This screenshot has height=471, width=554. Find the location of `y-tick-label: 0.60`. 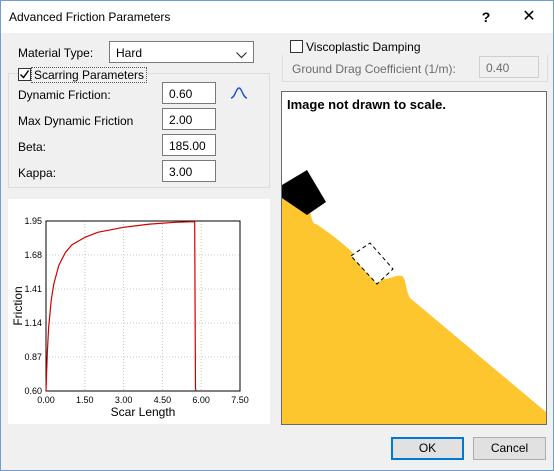

y-tick-label: 0.60 is located at coordinates (33, 391).